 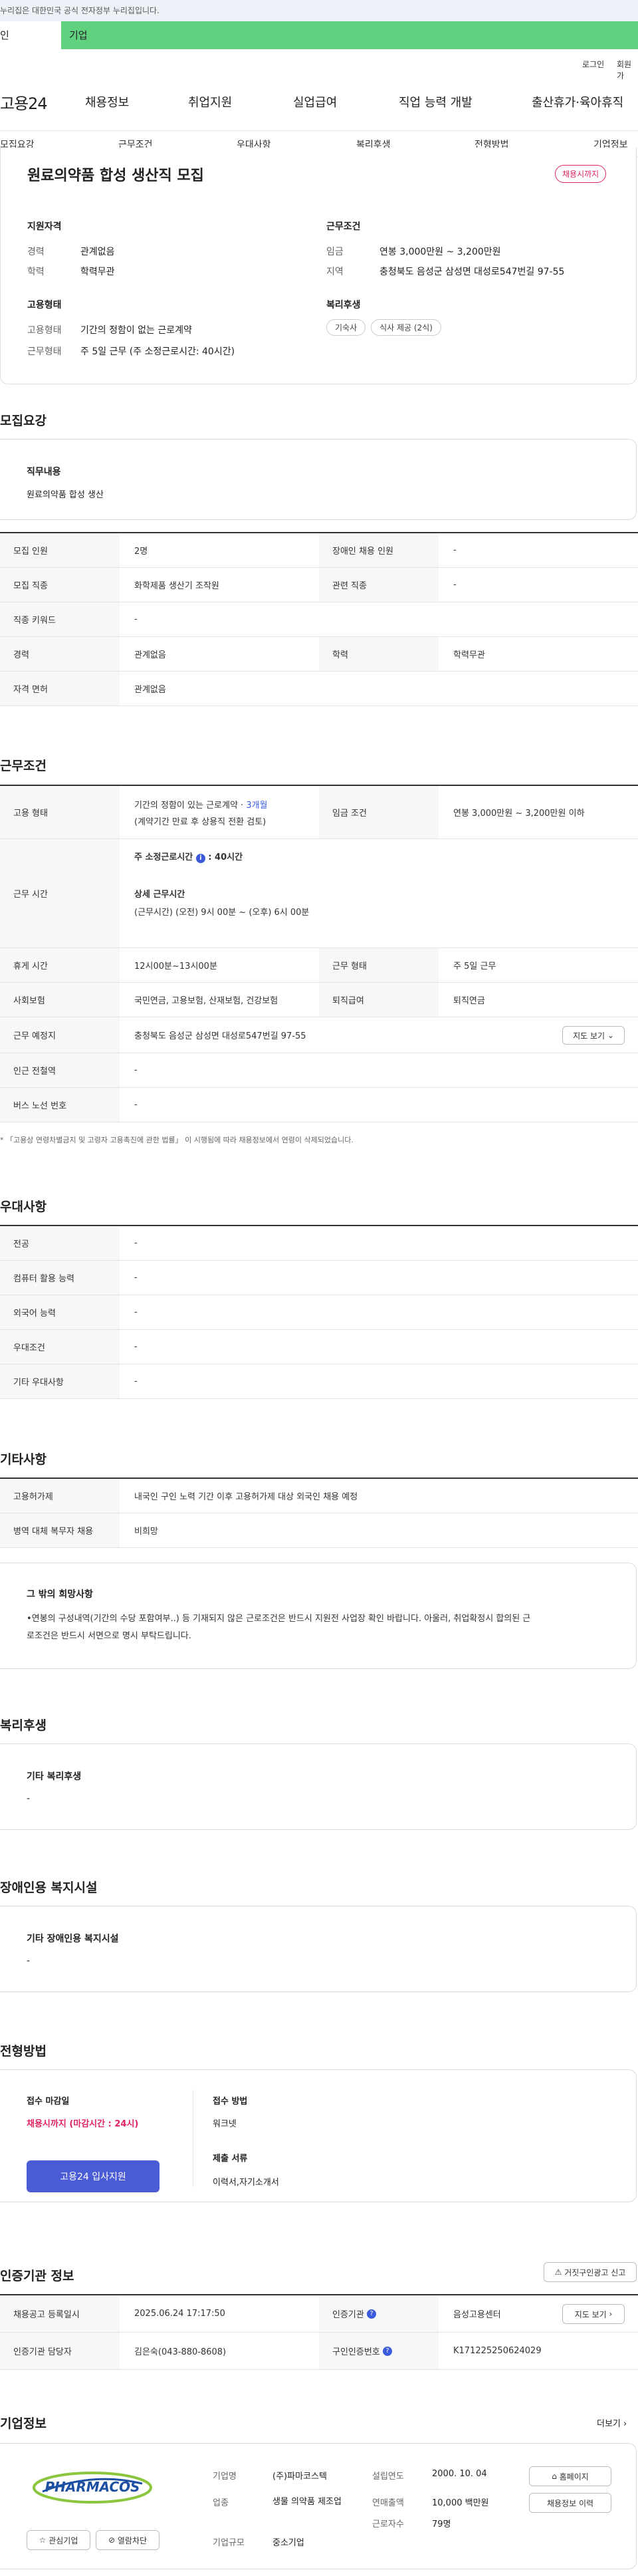 I want to click on other-wishes-title: 그 밖의 희망사항, so click(x=60, y=1594).